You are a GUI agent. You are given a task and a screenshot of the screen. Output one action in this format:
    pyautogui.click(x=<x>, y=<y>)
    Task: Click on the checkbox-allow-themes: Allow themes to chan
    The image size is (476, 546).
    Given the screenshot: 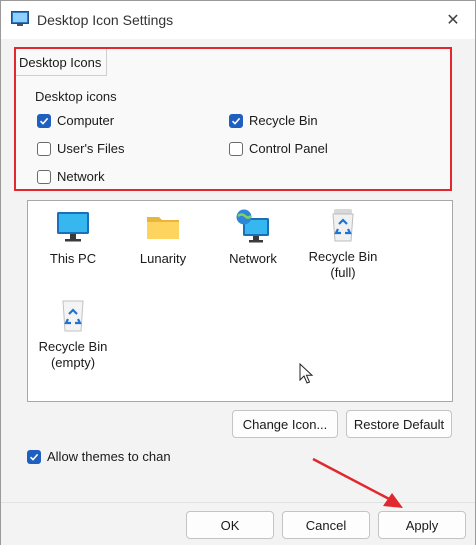 What is the action you would take?
    pyautogui.click(x=99, y=456)
    